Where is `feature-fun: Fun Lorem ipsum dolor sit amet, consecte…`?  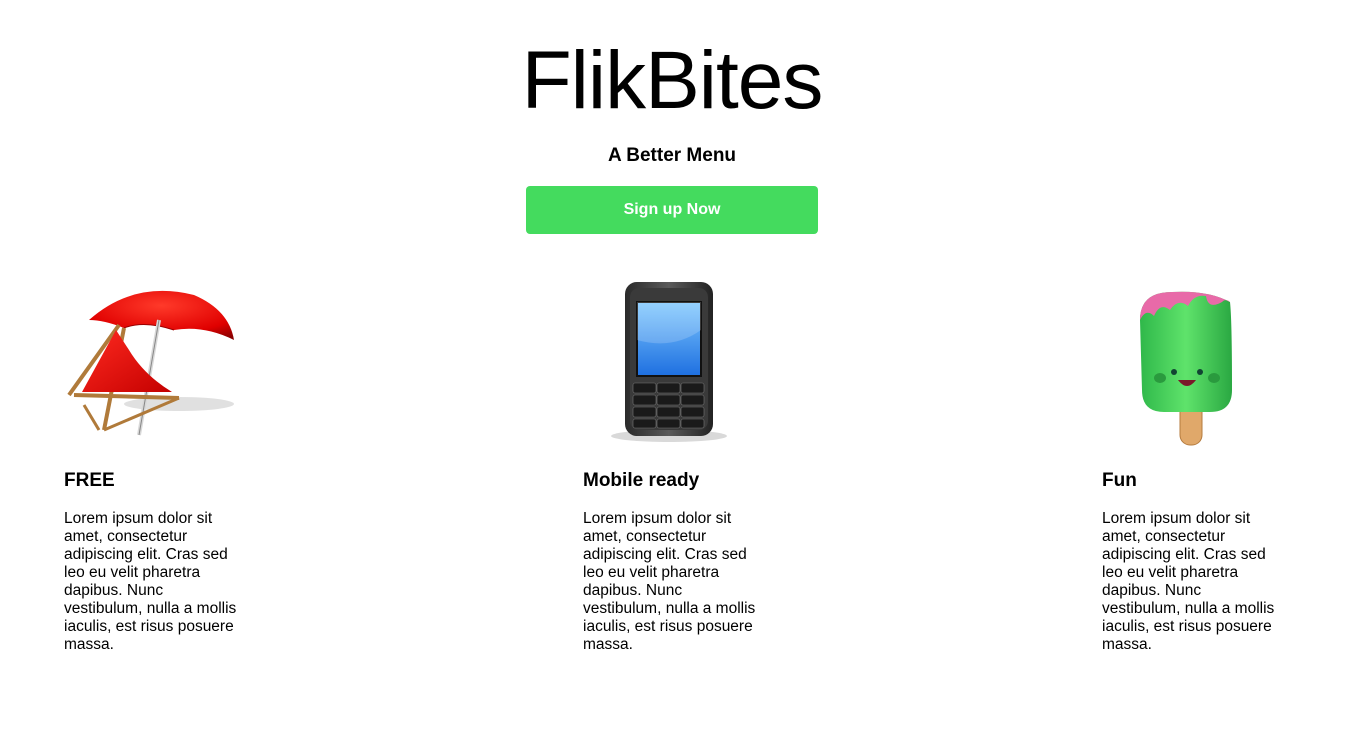 feature-fun: Fun Lorem ipsum dolor sit amet, consecte… is located at coordinates (1202, 466).